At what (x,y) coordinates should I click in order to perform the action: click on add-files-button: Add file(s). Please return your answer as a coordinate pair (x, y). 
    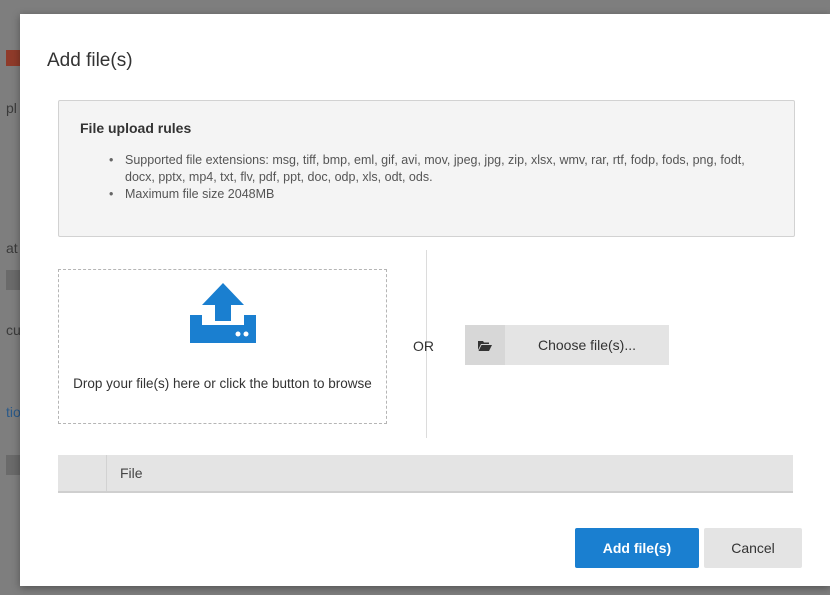
    Looking at the image, I should click on (637, 548).